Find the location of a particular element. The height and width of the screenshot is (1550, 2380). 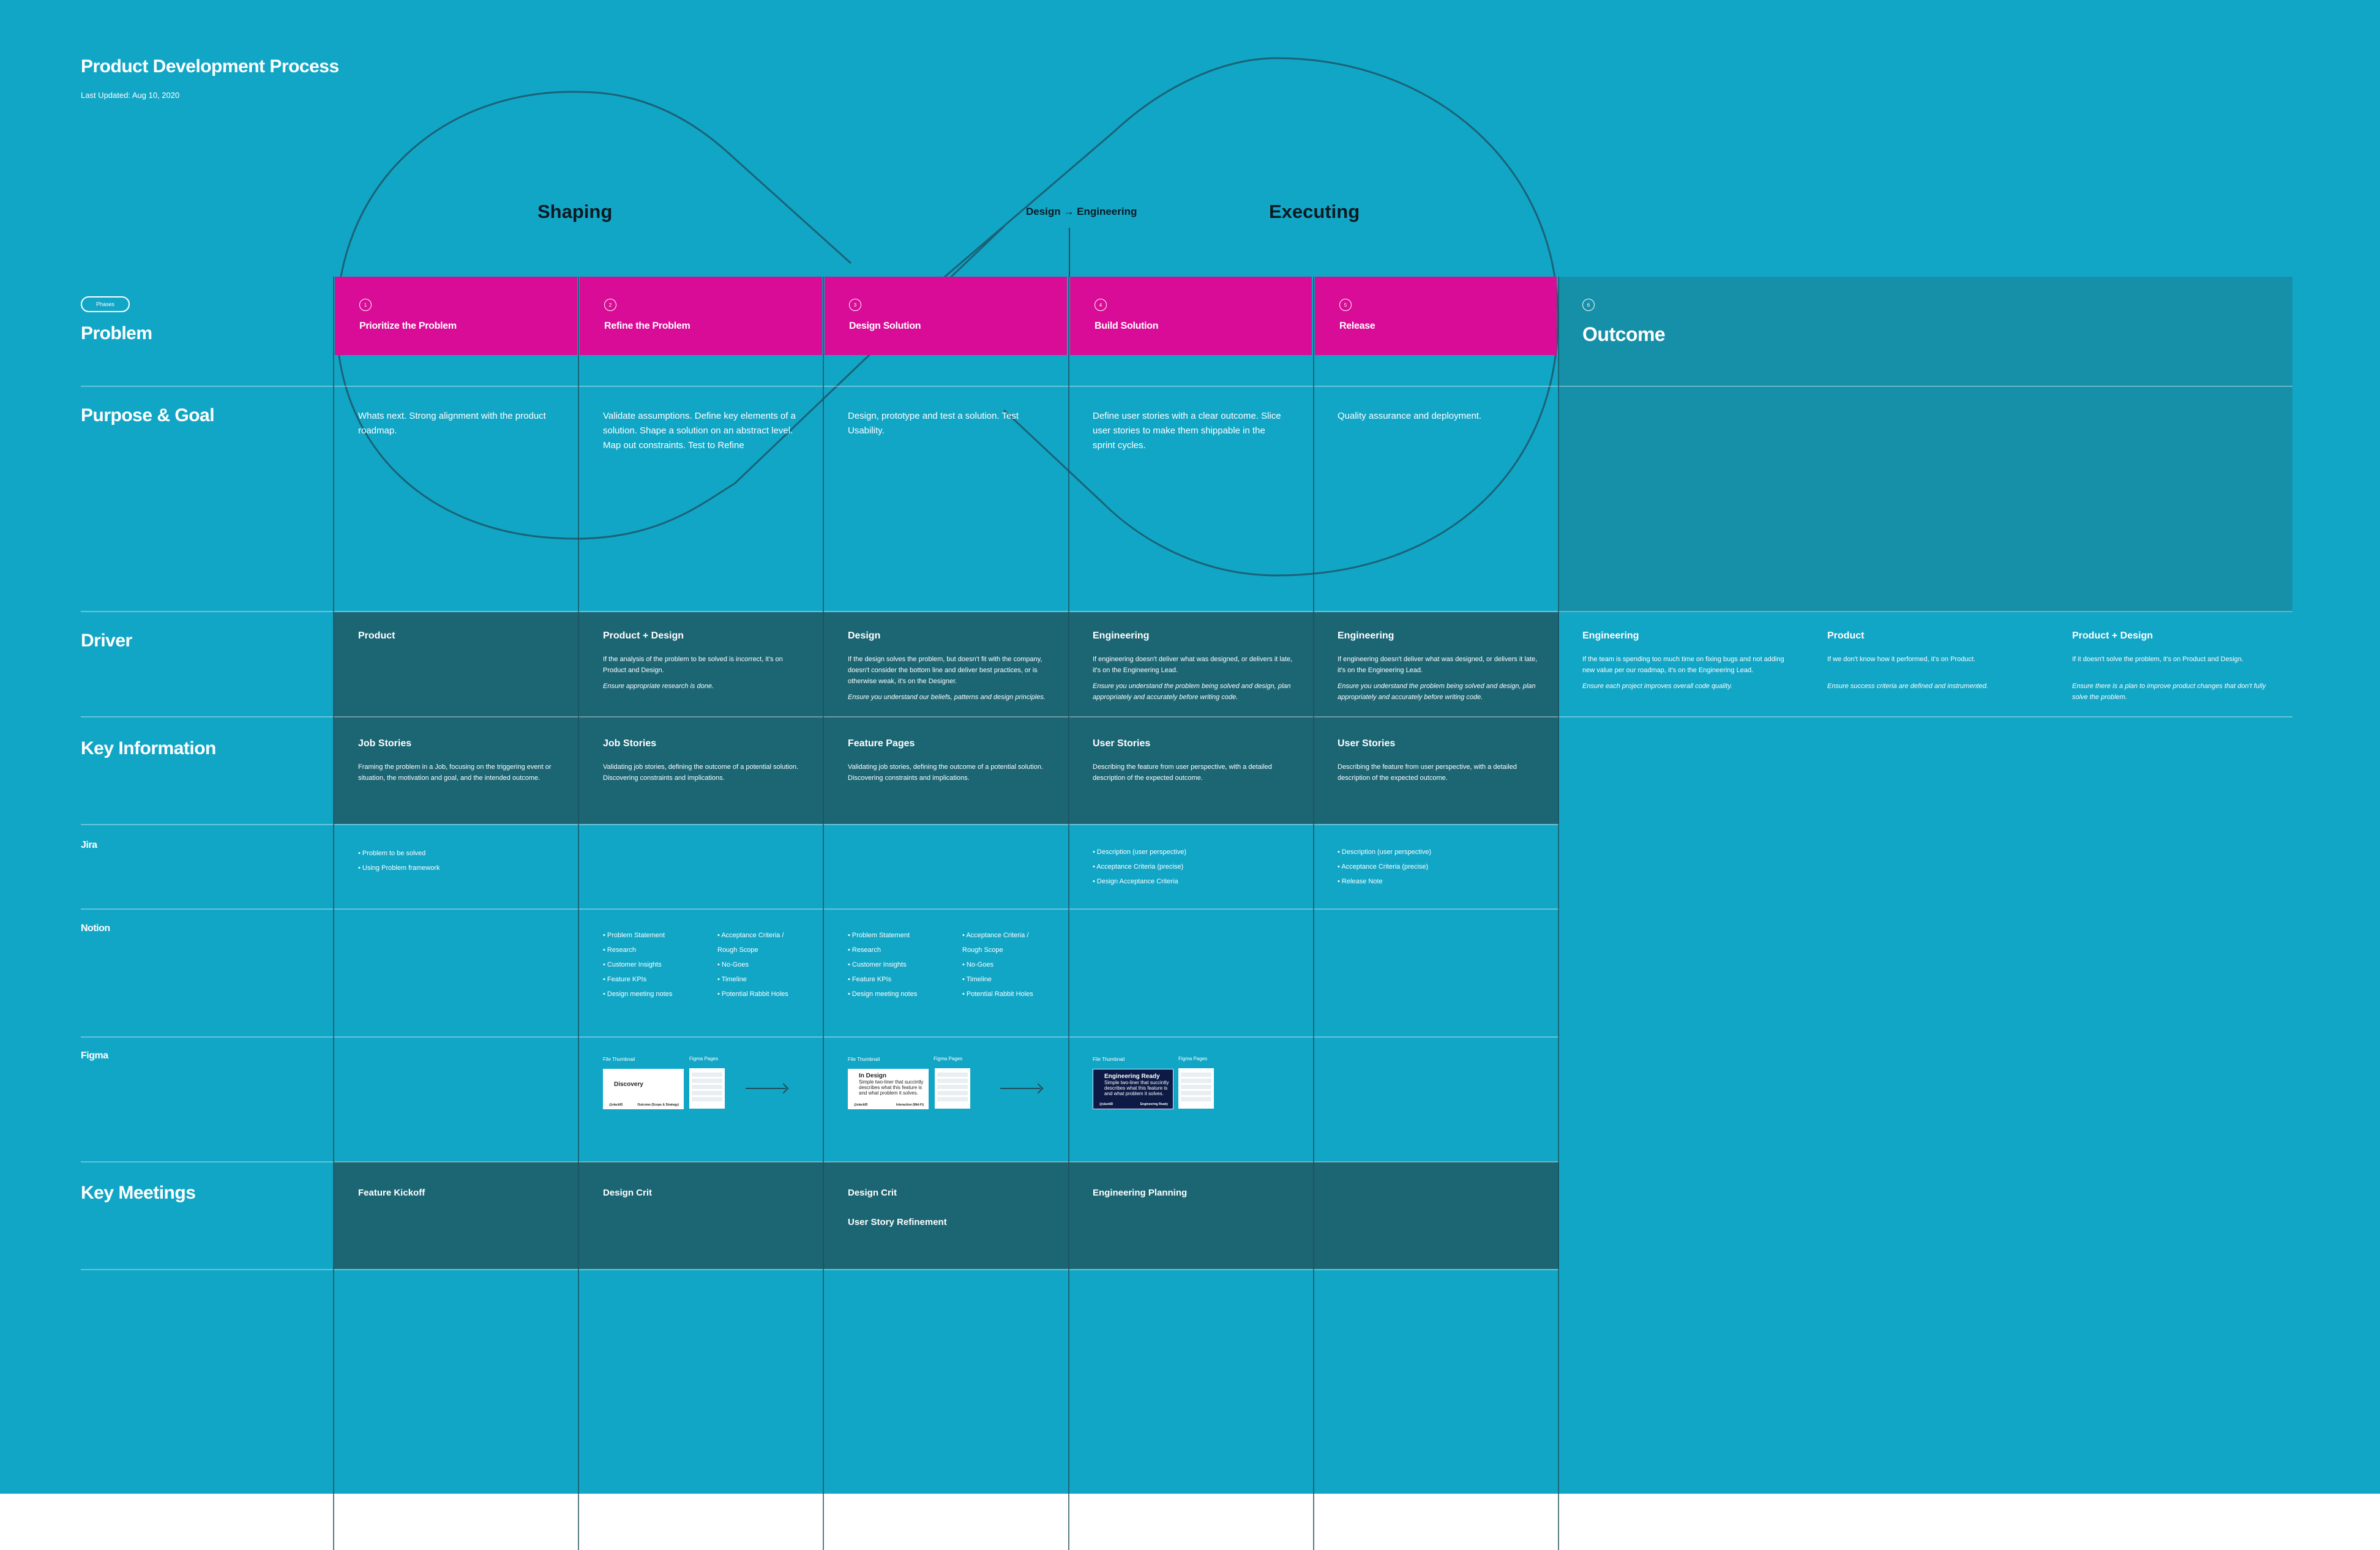

notion-item: Customer Insights is located at coordinates (882, 964).